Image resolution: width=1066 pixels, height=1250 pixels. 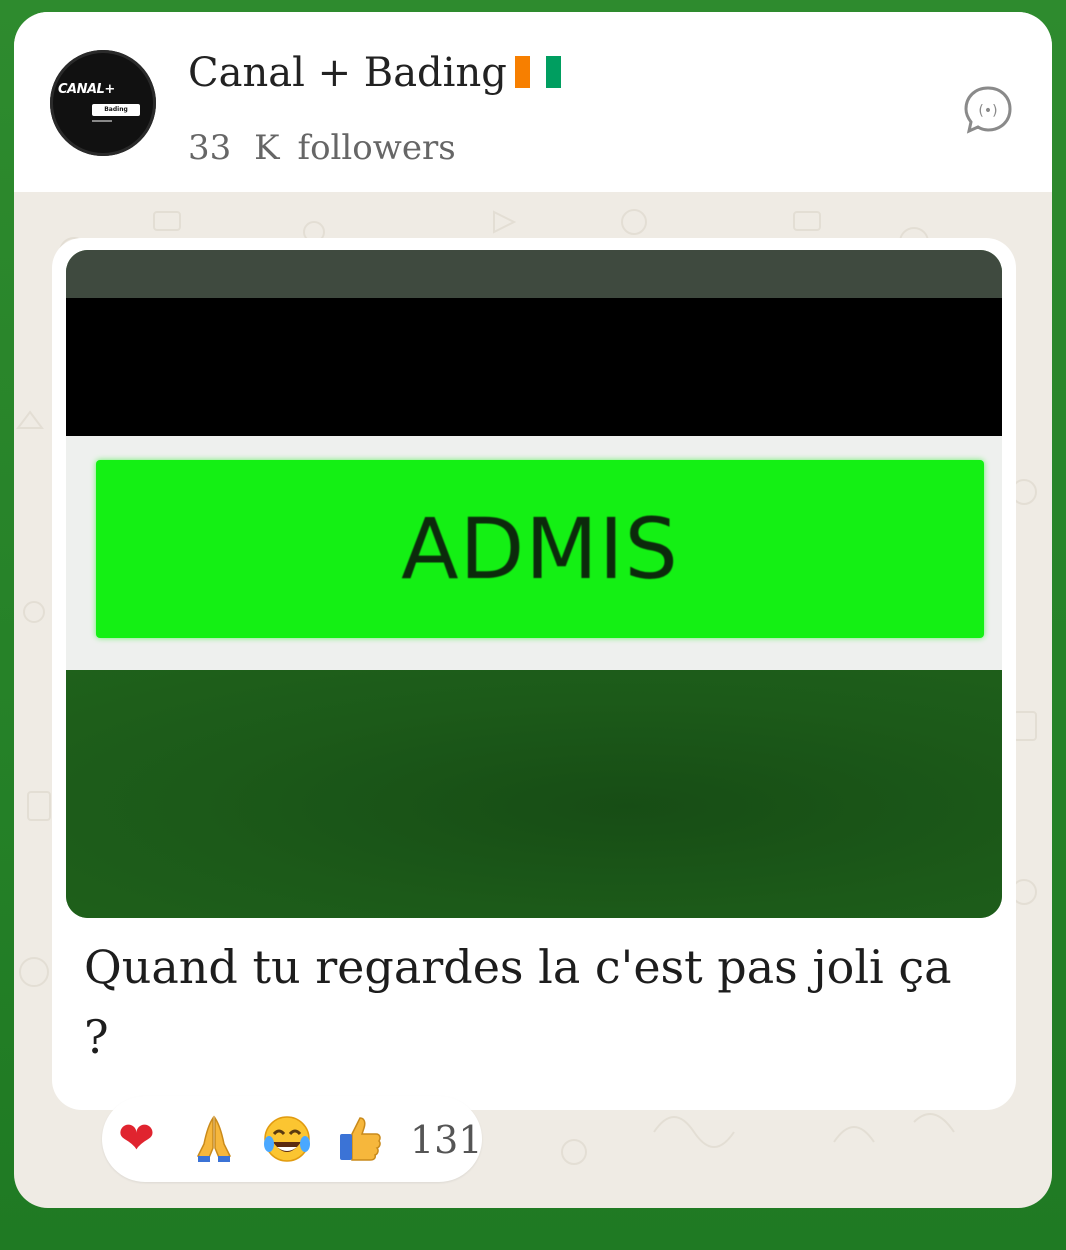 What do you see at coordinates (446, 1140) in the screenshot?
I see `reaction-count: 131` at bounding box center [446, 1140].